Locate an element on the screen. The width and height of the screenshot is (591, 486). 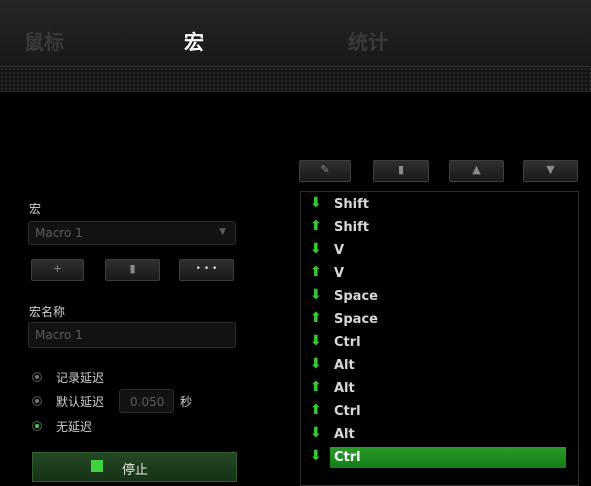
macro-select: Macro 1 ▼ is located at coordinates (132, 233).